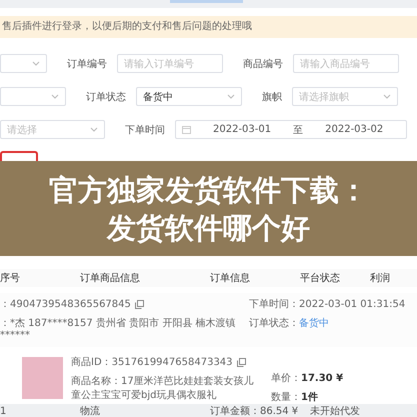 This screenshot has height=417, width=417. What do you see at coordinates (152, 362) in the screenshot?
I see `product-id: 商品ID：3517619947658473343` at bounding box center [152, 362].